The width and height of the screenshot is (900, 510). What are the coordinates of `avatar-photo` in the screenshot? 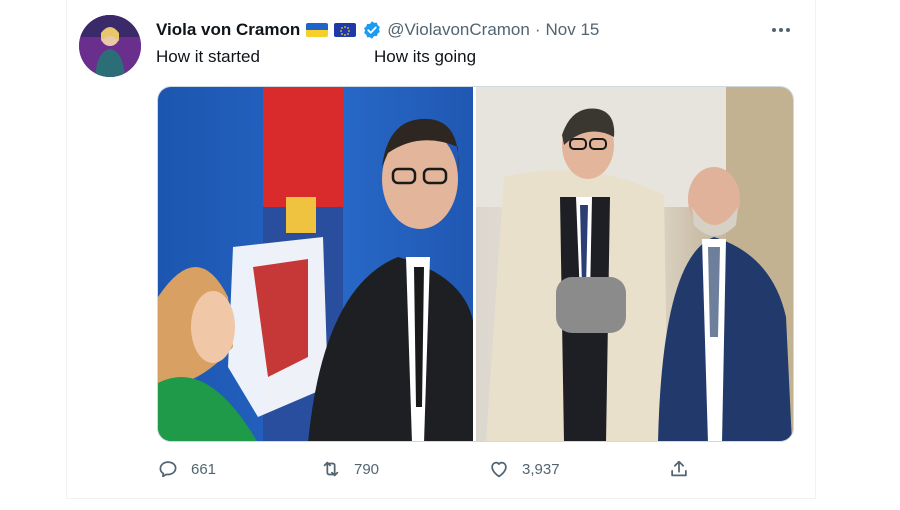 It's located at (110, 46).